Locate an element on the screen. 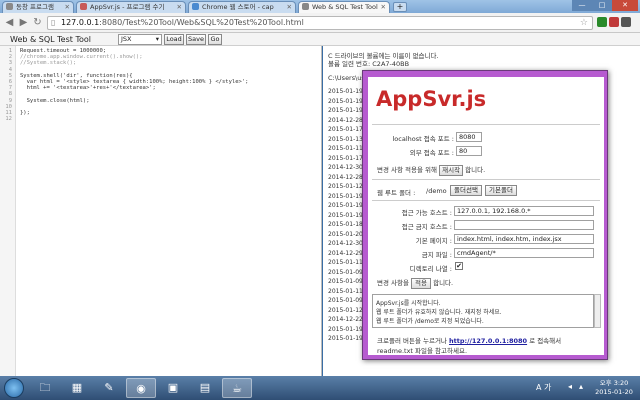 Image resolution: width=640 pixels, height=400 pixels. footer-text-before: 크로플러 버튼을 누르거나 is located at coordinates (412, 341).